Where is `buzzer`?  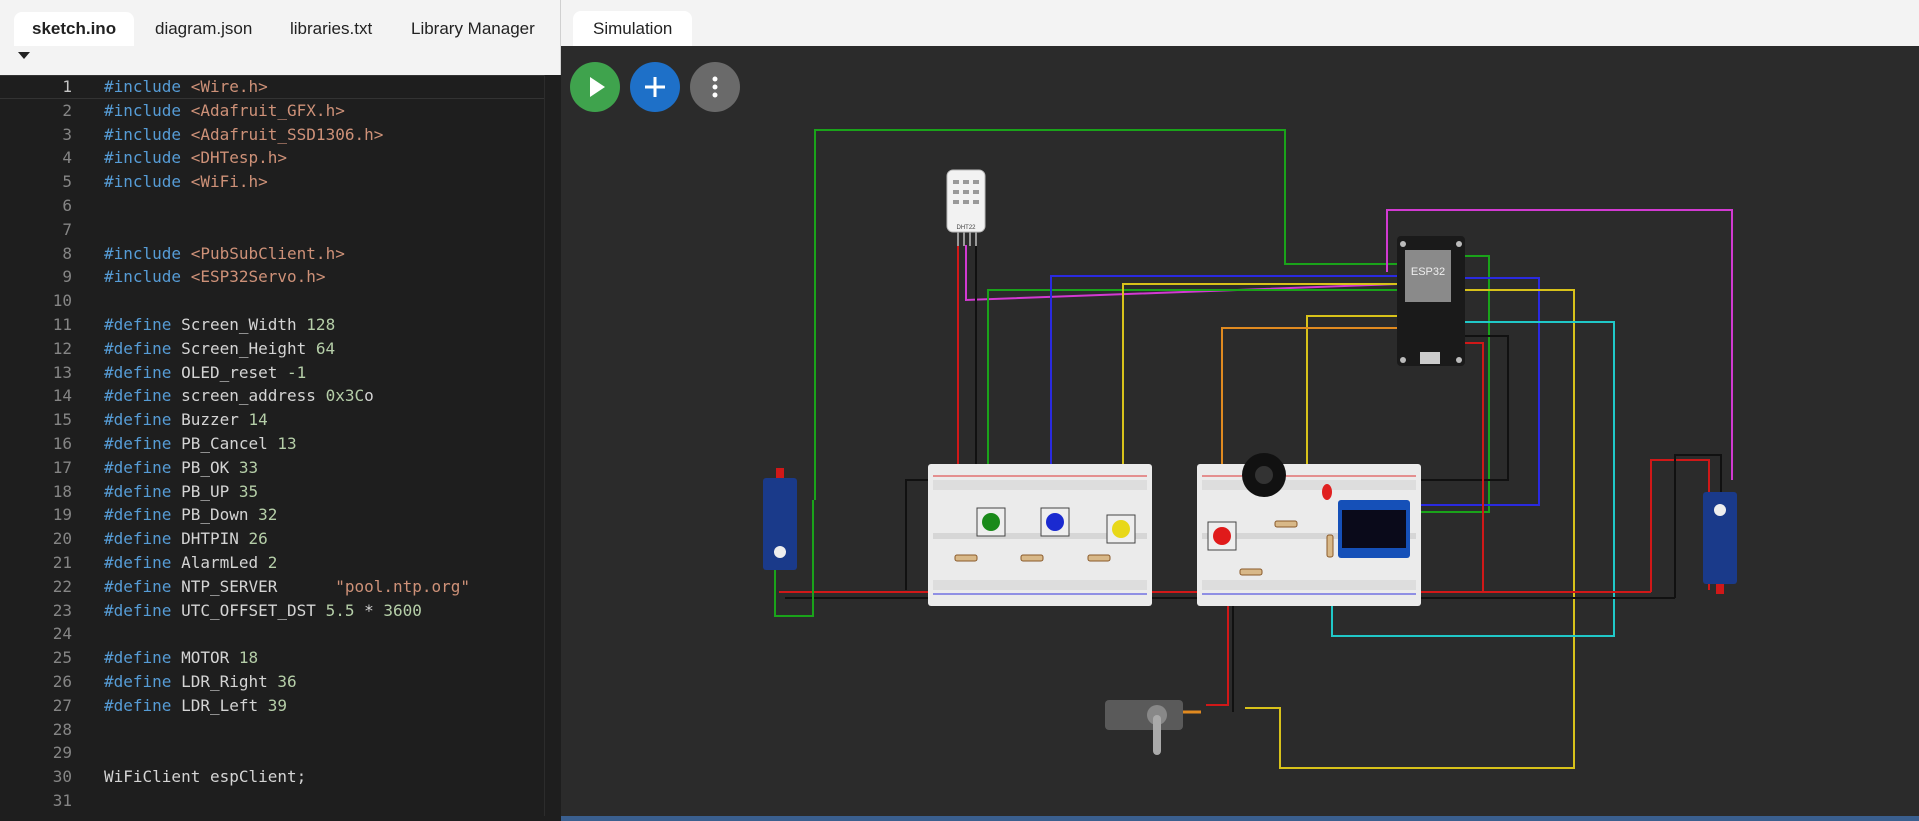 buzzer is located at coordinates (1264, 475).